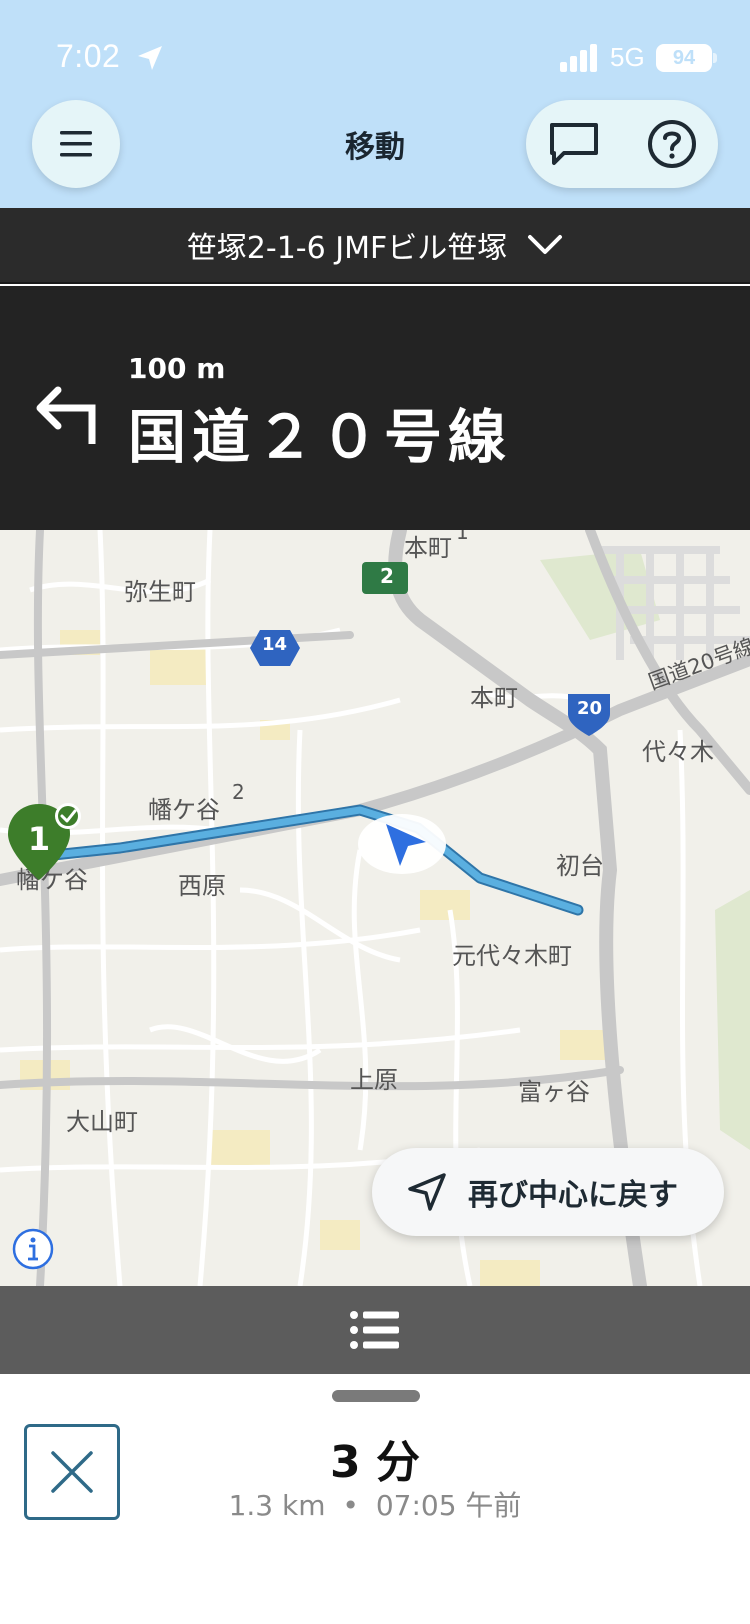  I want to click on signal-icon, so click(578, 58).